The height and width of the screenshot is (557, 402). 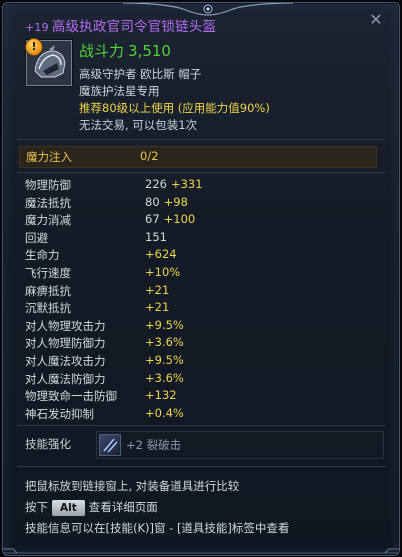 I want to click on close-icon: ✕, so click(x=376, y=19).